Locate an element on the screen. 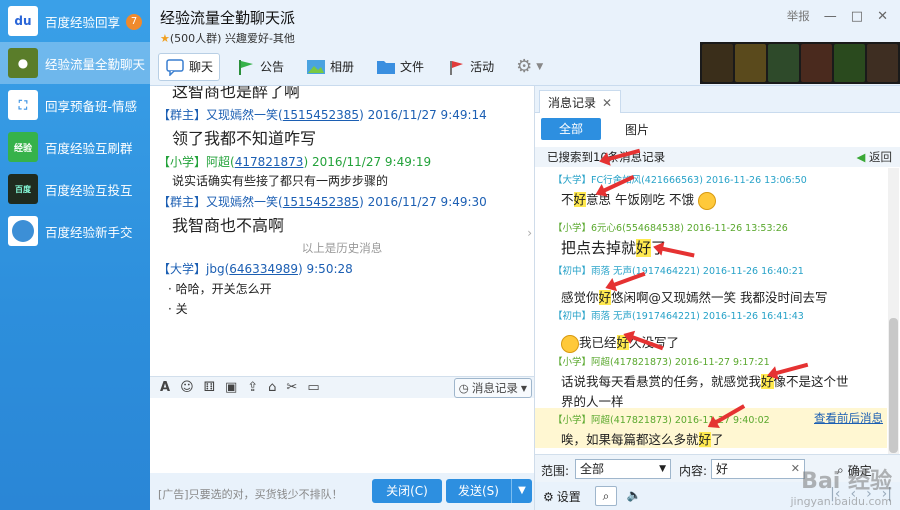  scroll-thumb is located at coordinates (893, 385).